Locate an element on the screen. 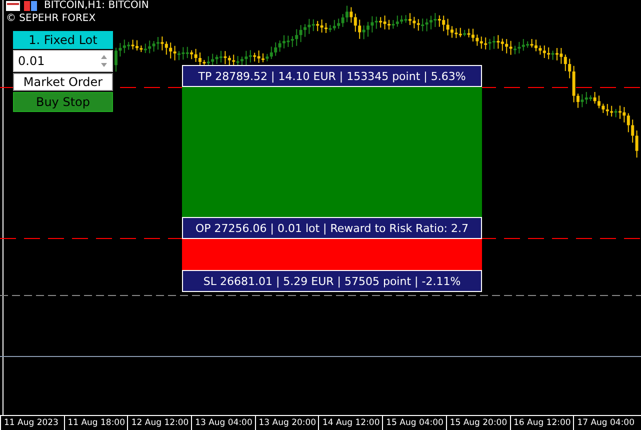 The image size is (641, 430). time-axis-label: 15 Aug 20:00 is located at coordinates (478, 423).